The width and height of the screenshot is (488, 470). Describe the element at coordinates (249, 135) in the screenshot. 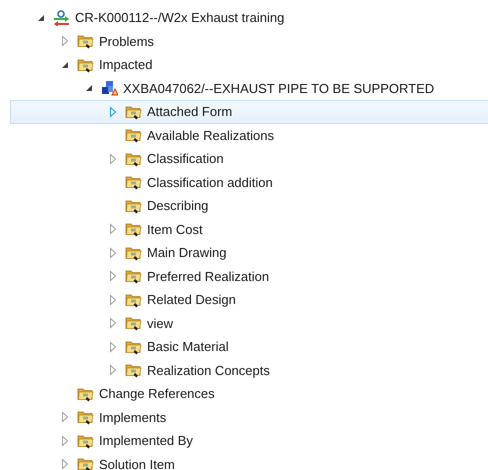

I see `tree-item: Available Realizations` at that location.